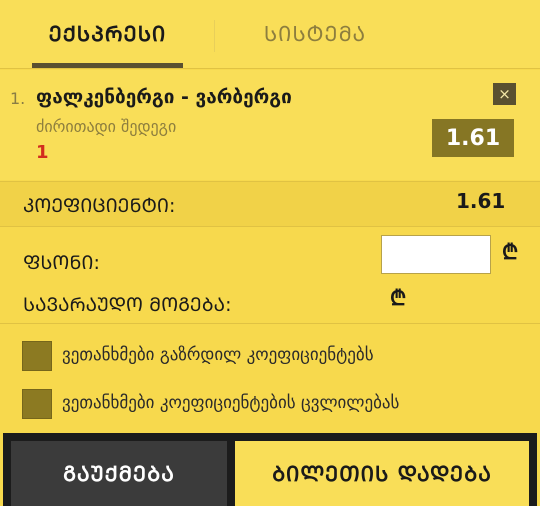  I want to click on accept-increased-odds-checkbox, so click(37, 356).